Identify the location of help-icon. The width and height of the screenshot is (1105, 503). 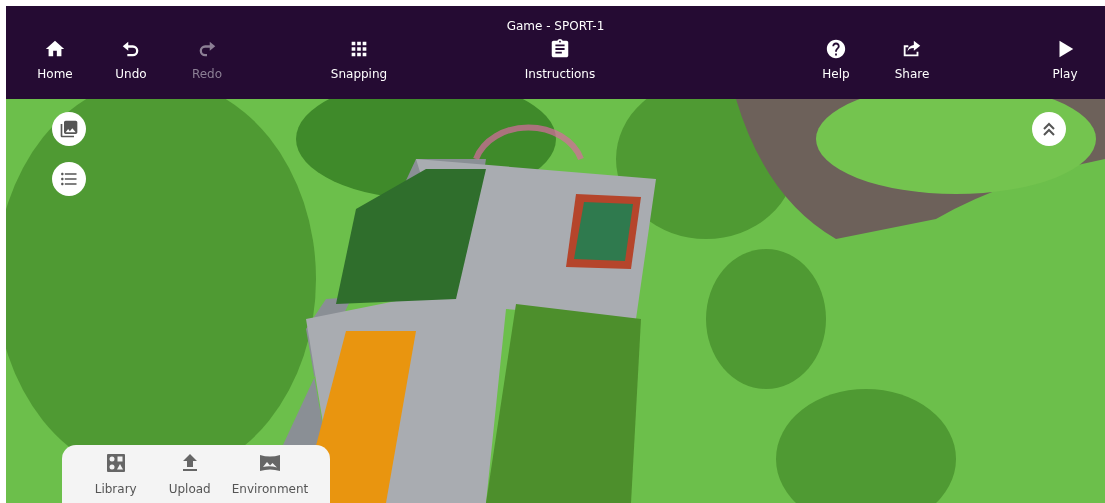
(836, 49).